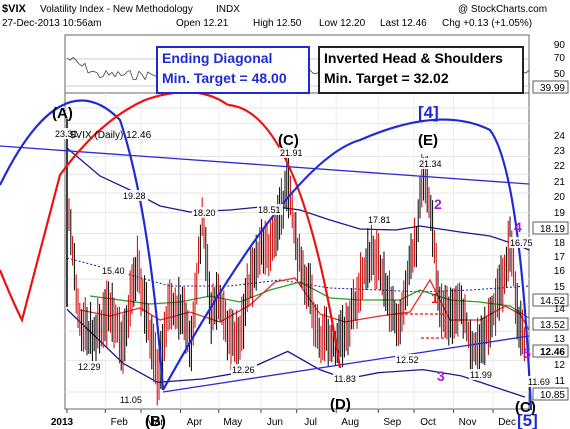  Describe the element at coordinates (560, 213) in the screenshot. I see `axis-tick-label: 19` at that location.